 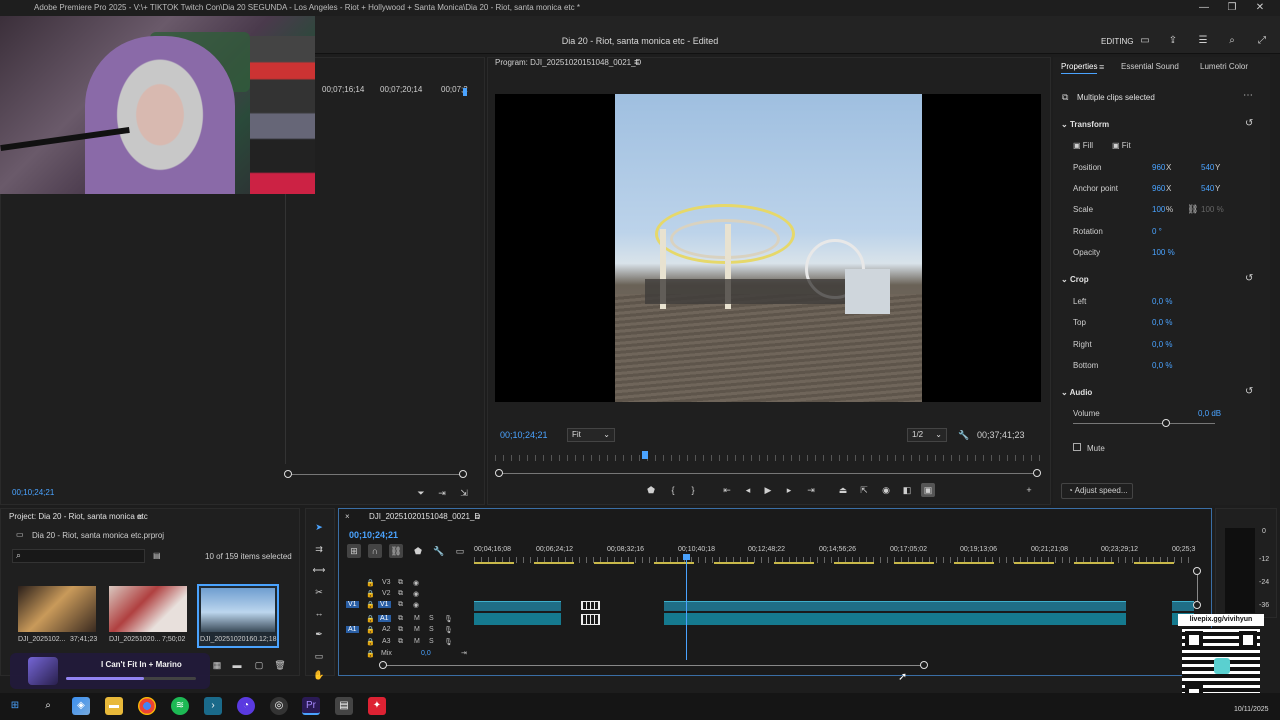 I want to click on freeform-view-icon: ▦, so click(x=217, y=665).